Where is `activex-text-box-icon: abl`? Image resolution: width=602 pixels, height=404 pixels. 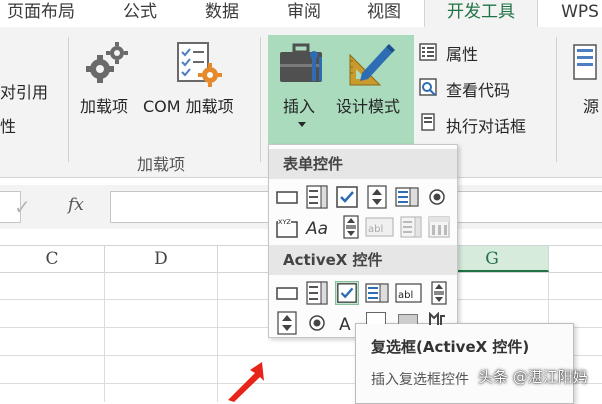 activex-text-box-icon: abl is located at coordinates (409, 293).